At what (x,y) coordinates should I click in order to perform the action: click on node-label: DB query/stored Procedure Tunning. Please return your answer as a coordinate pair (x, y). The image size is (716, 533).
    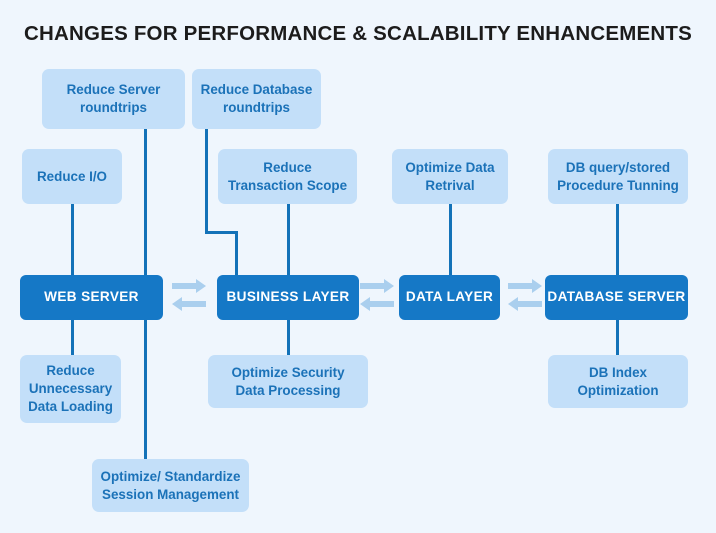
    Looking at the image, I should click on (618, 176).